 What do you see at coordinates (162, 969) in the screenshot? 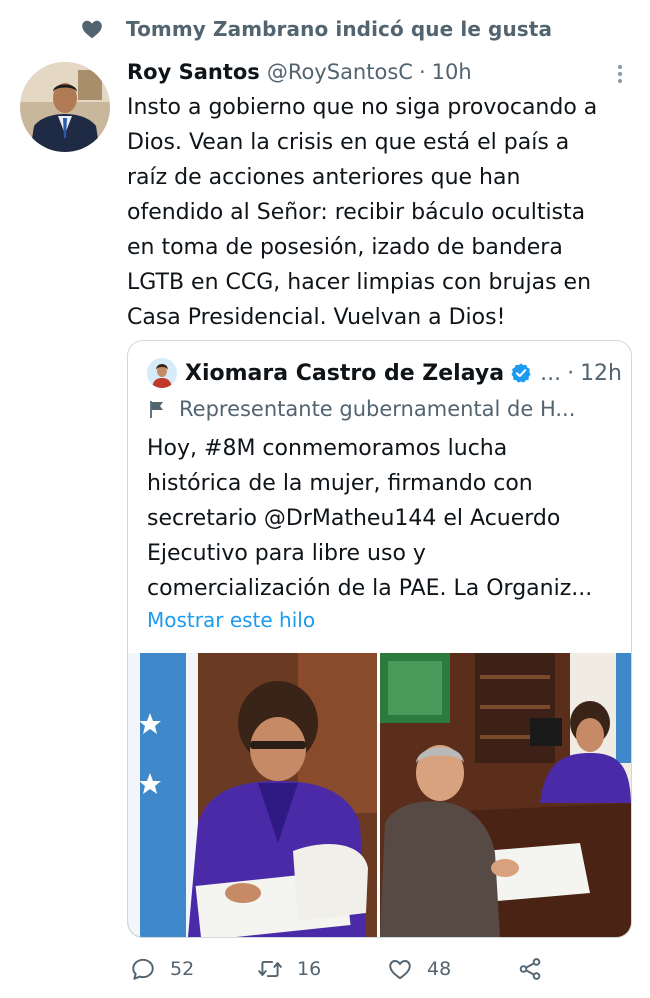
I see `reply-button: 52` at bounding box center [162, 969].